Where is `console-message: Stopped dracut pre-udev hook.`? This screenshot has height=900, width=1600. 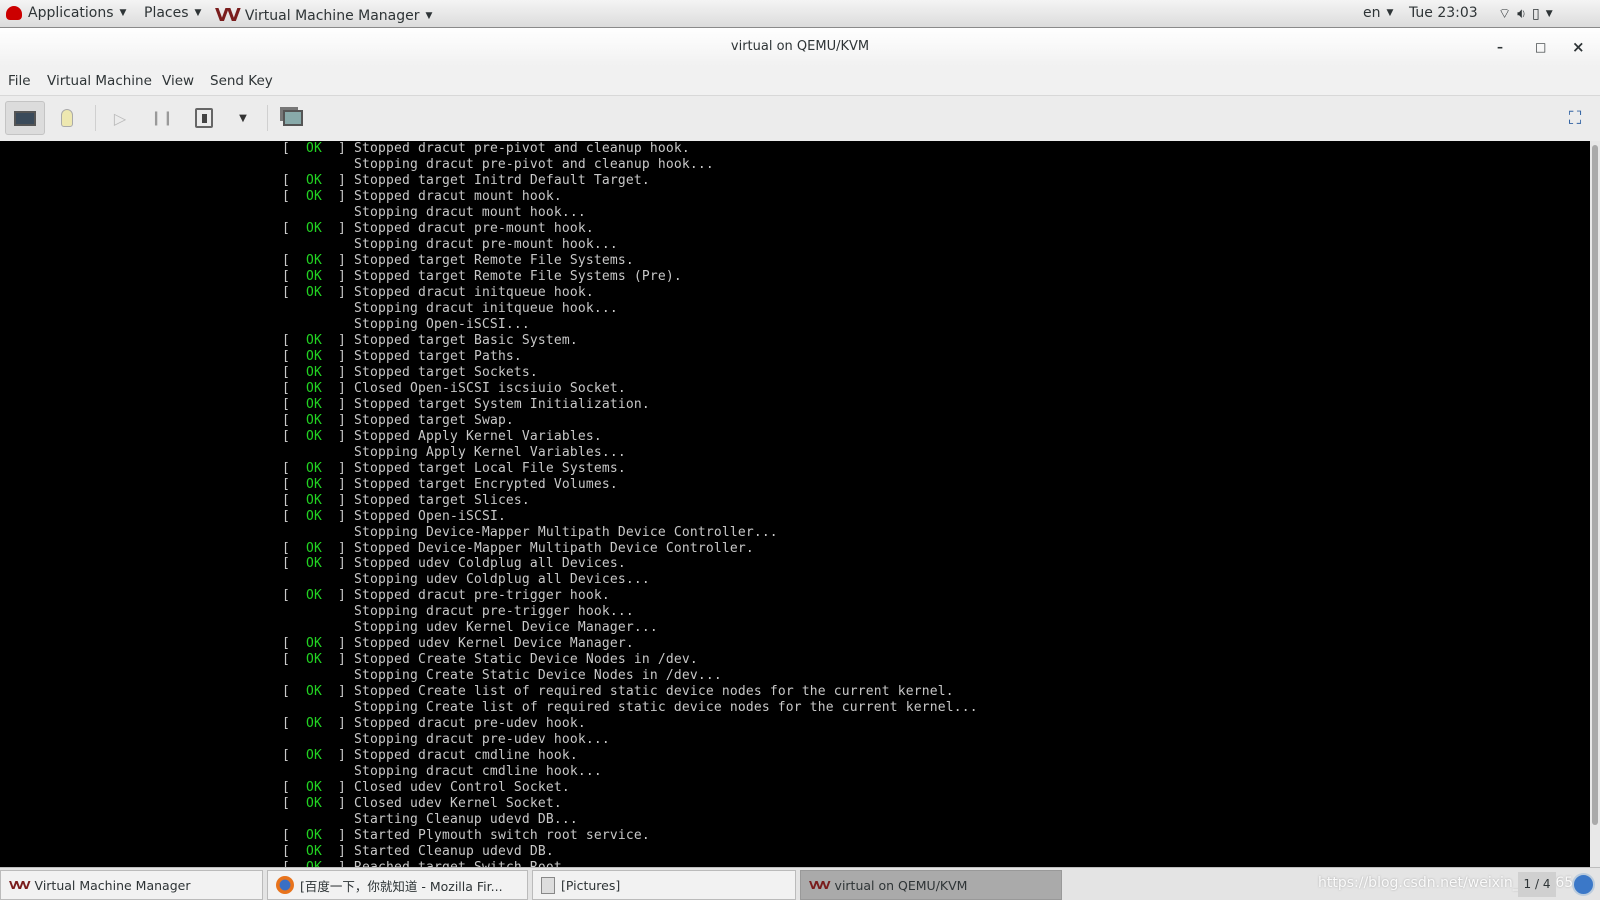 console-message: Stopped dracut pre-udev hook. is located at coordinates (470, 724).